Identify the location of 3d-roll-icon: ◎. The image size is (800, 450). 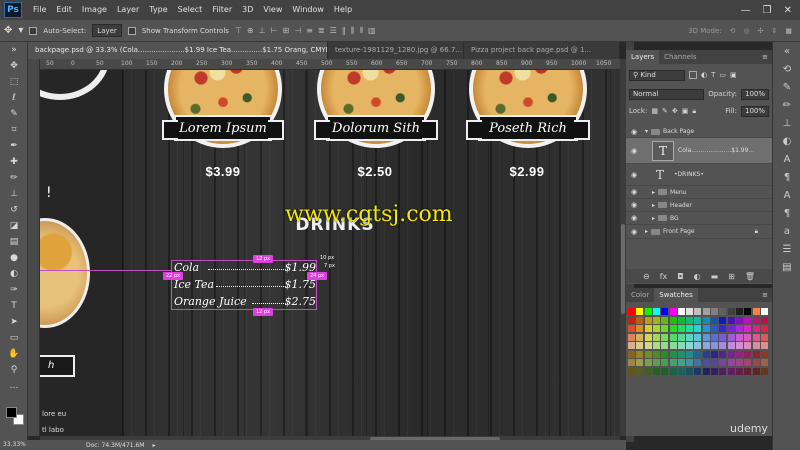
(747, 31).